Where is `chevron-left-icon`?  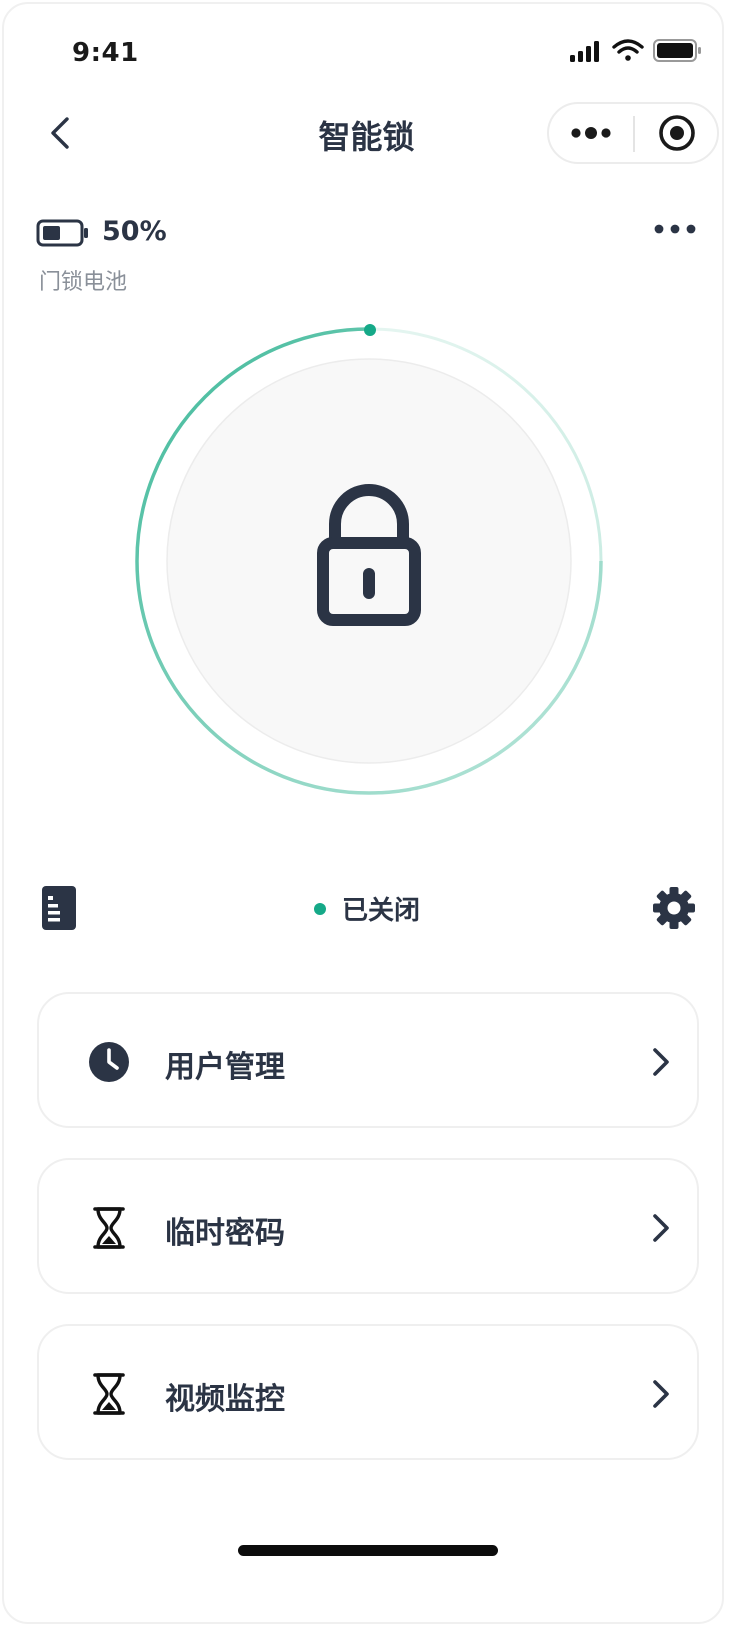 chevron-left-icon is located at coordinates (60, 133).